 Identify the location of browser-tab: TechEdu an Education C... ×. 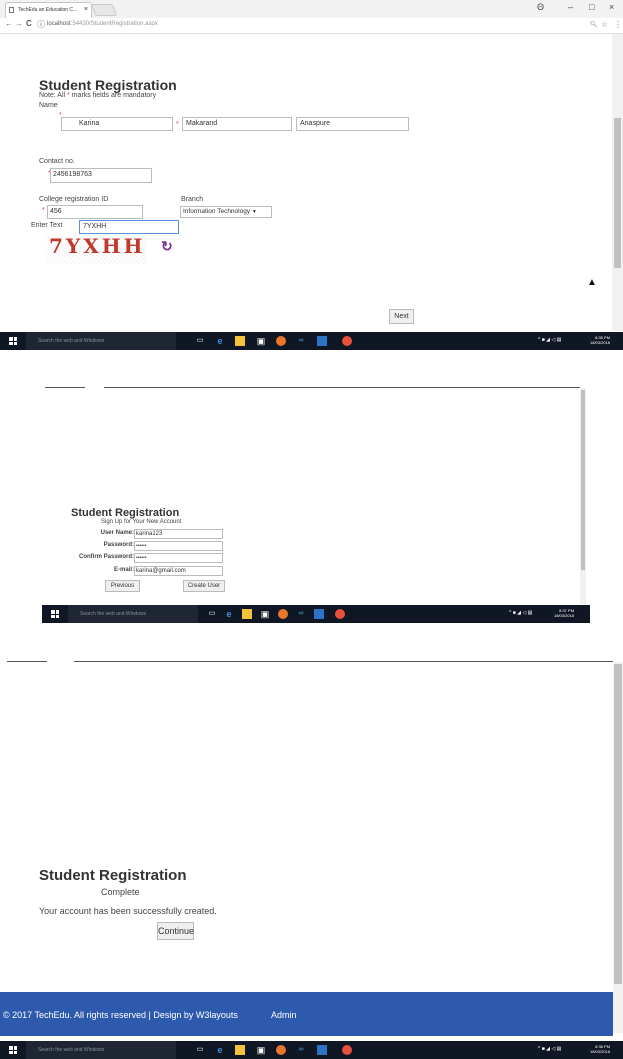
(48, 10).